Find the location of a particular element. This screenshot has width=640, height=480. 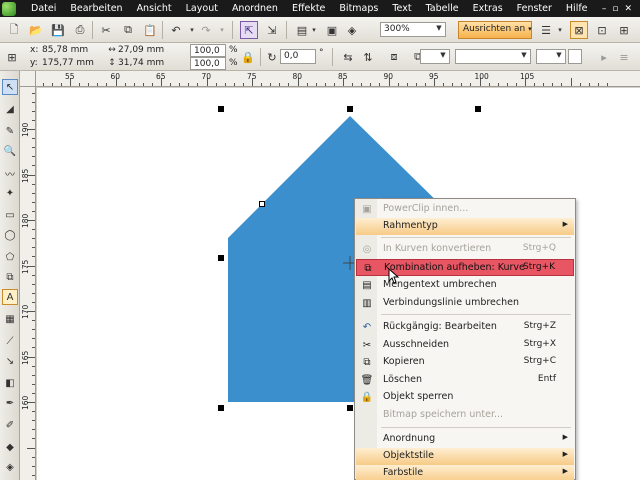

corel-online-icon: ◈ is located at coordinates (352, 30).